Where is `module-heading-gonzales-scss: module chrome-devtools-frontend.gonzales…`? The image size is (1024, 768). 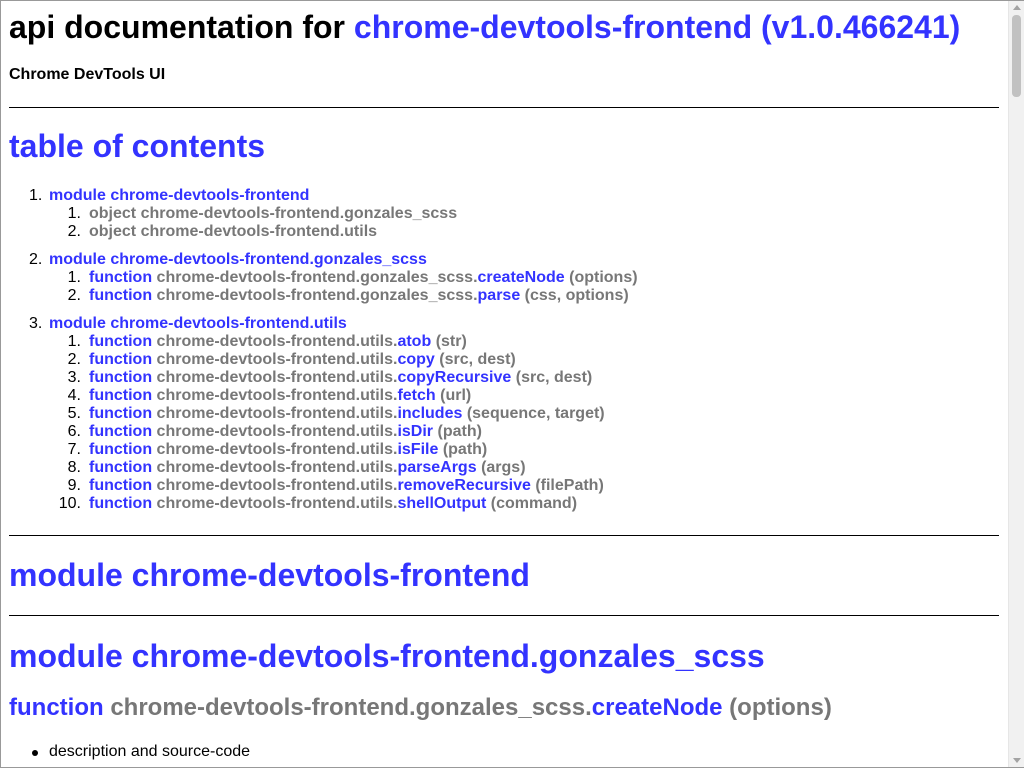
module-heading-gonzales-scss: module chrome-devtools-frontend.gonzales… is located at coordinates (387, 656).